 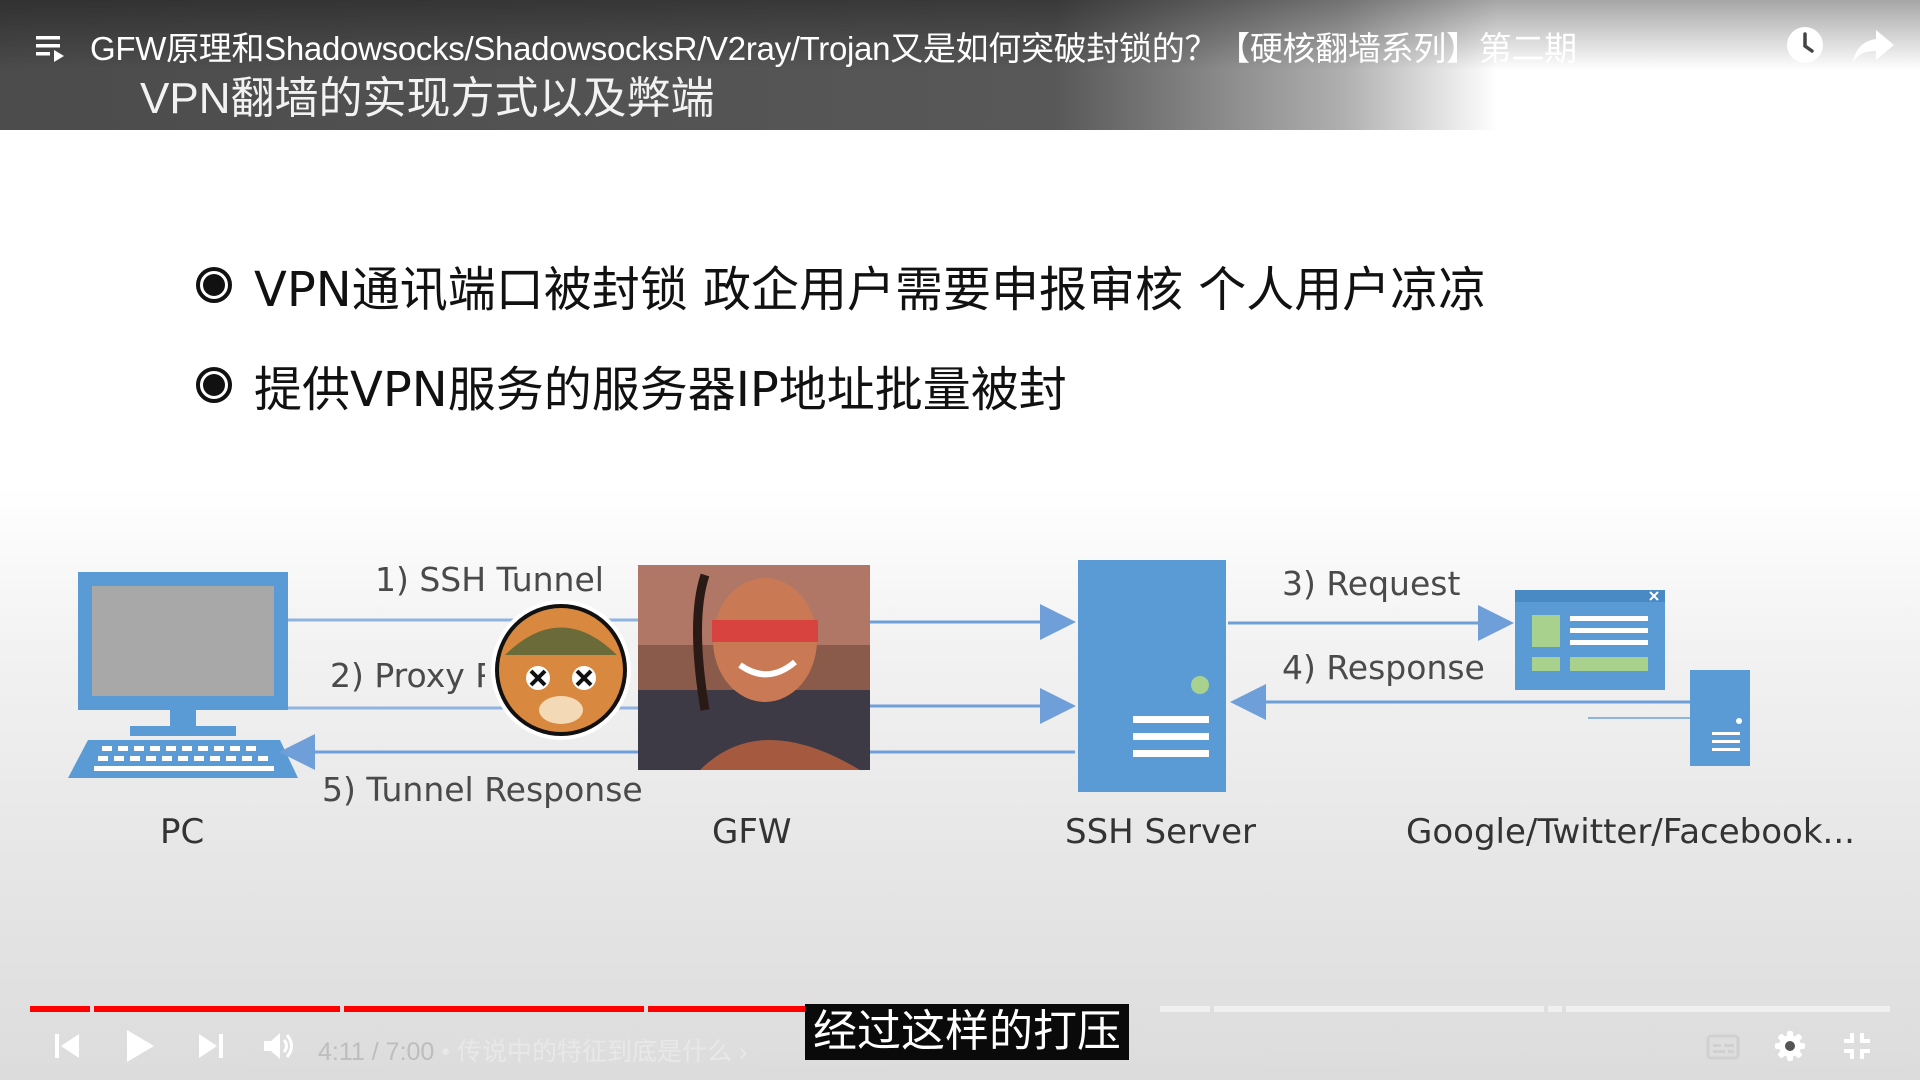 What do you see at coordinates (489, 579) in the screenshot?
I see `arrow-label: 1) SSH Tunnel` at bounding box center [489, 579].